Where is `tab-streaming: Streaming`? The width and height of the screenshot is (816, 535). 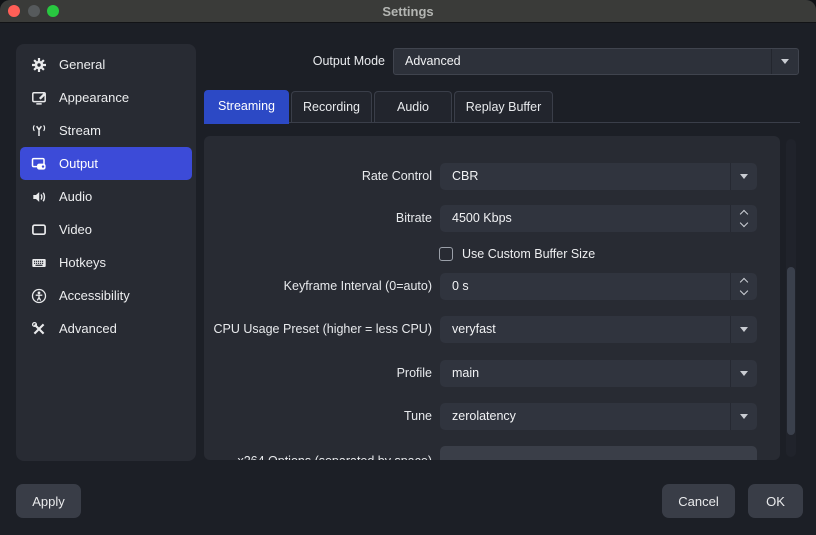
tab-streaming: Streaming is located at coordinates (246, 107).